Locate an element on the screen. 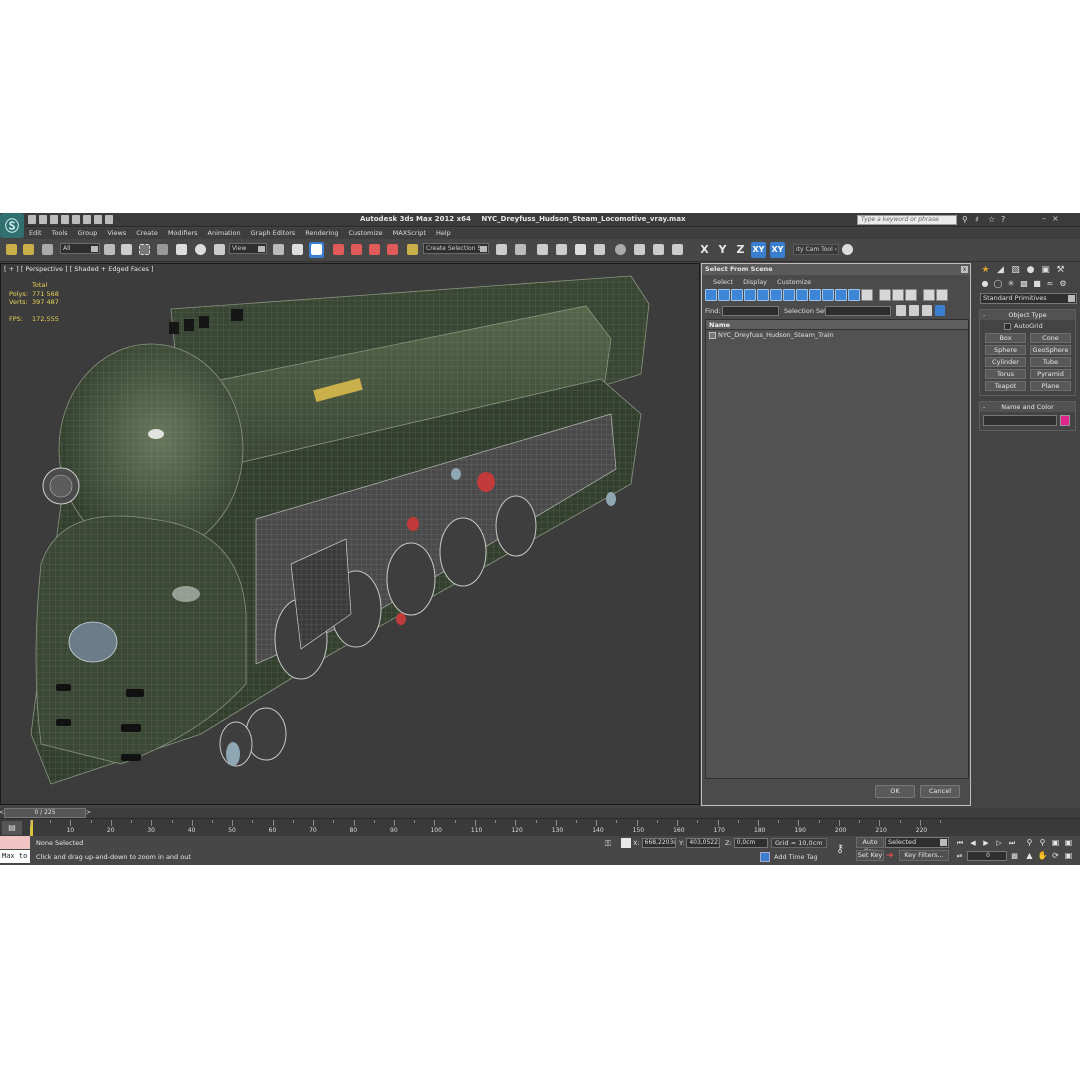 The height and width of the screenshot is (1080, 1080). menu-customize: Customize is located at coordinates (365, 233).